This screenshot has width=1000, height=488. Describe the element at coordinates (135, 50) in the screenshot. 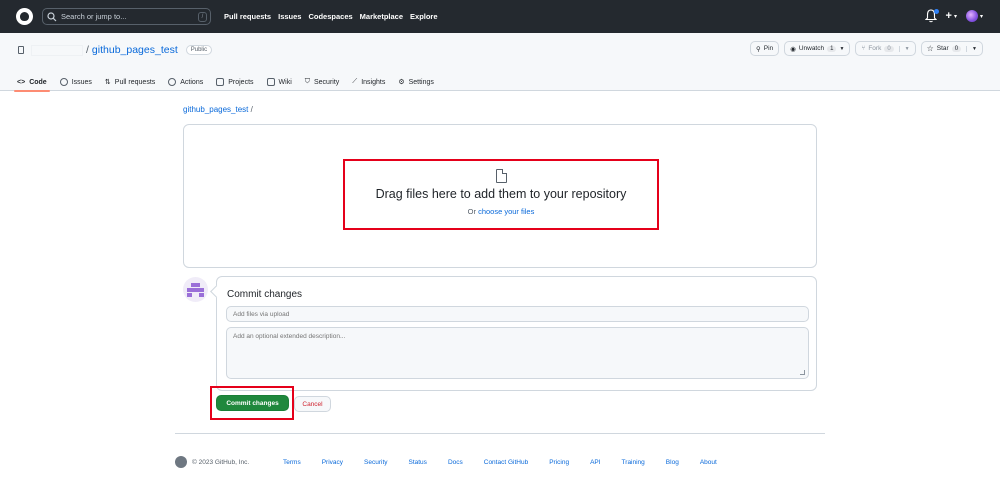

I see `repo-name-link: github_pages_test` at that location.